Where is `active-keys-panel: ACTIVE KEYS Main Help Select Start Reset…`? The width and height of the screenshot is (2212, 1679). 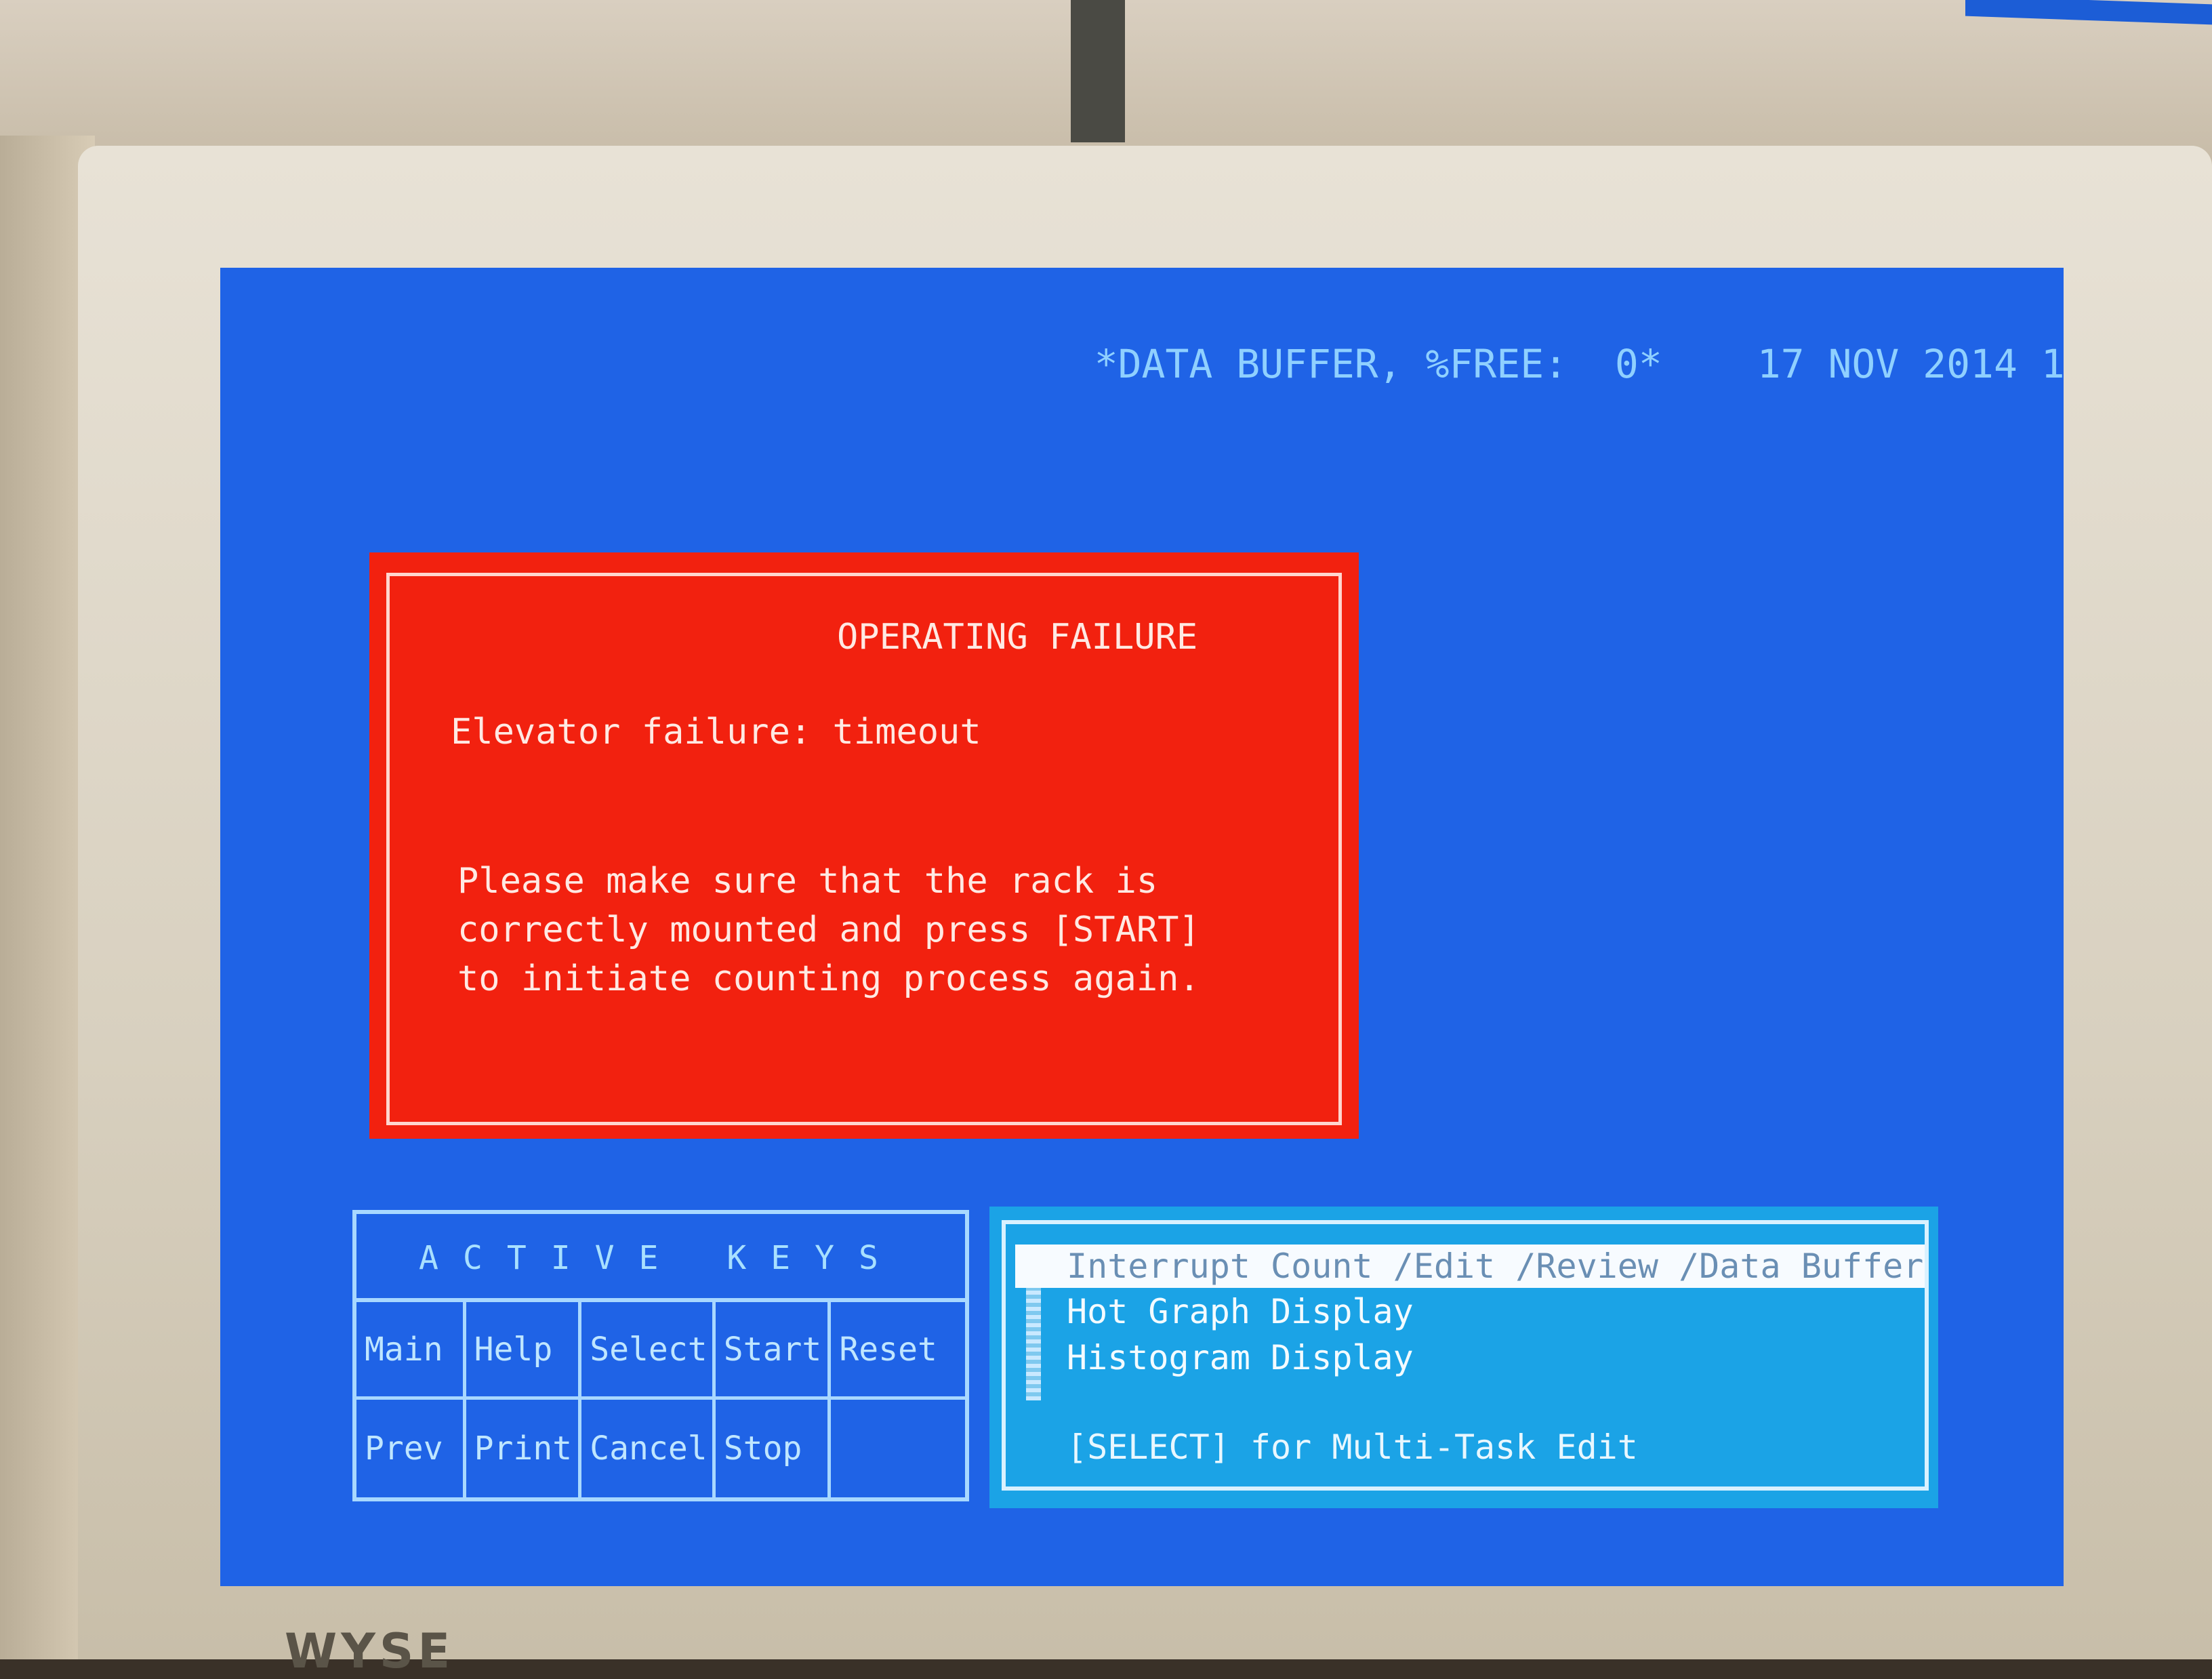 active-keys-panel: ACTIVE KEYS Main Help Select Start Reset… is located at coordinates (660, 1355).